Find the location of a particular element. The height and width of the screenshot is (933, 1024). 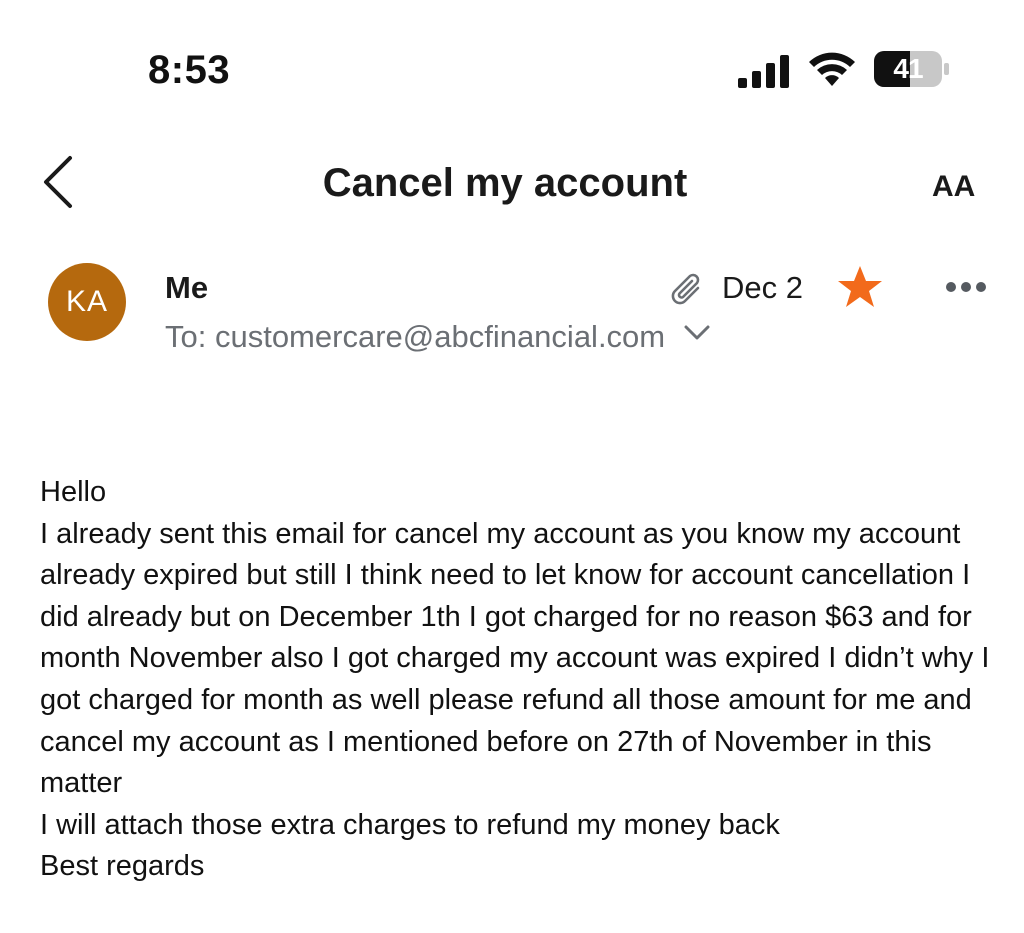

status-time: 8:53 is located at coordinates (189, 70).